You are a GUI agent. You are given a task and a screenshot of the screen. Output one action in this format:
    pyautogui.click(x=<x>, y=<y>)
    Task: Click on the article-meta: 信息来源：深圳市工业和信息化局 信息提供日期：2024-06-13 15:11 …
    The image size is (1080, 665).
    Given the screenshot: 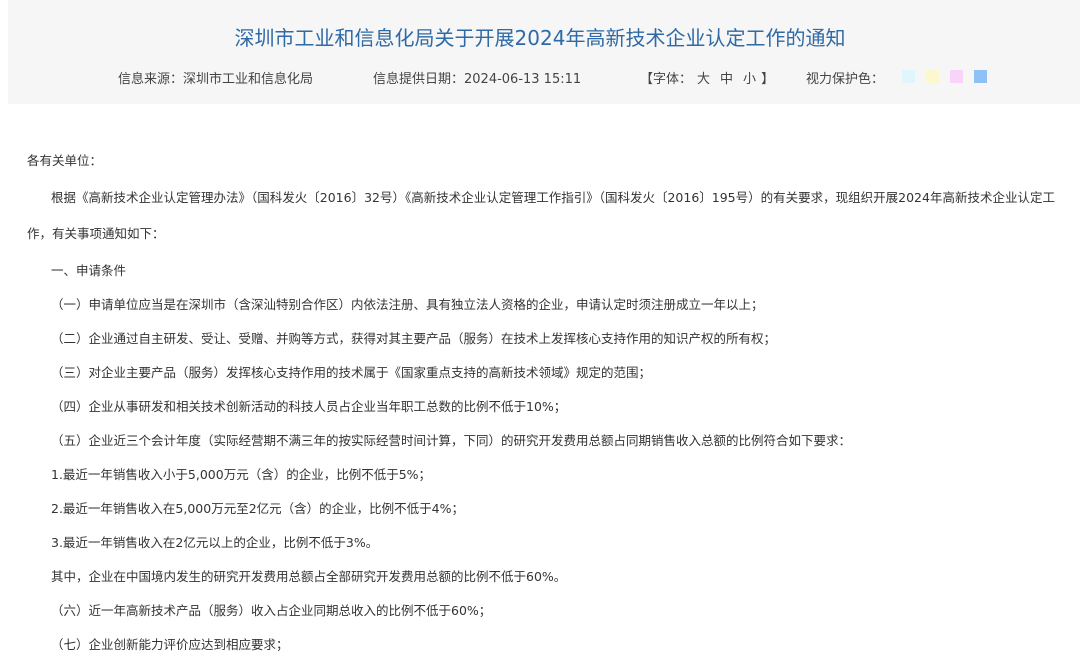 What is the action you would take?
    pyautogui.click(x=540, y=80)
    